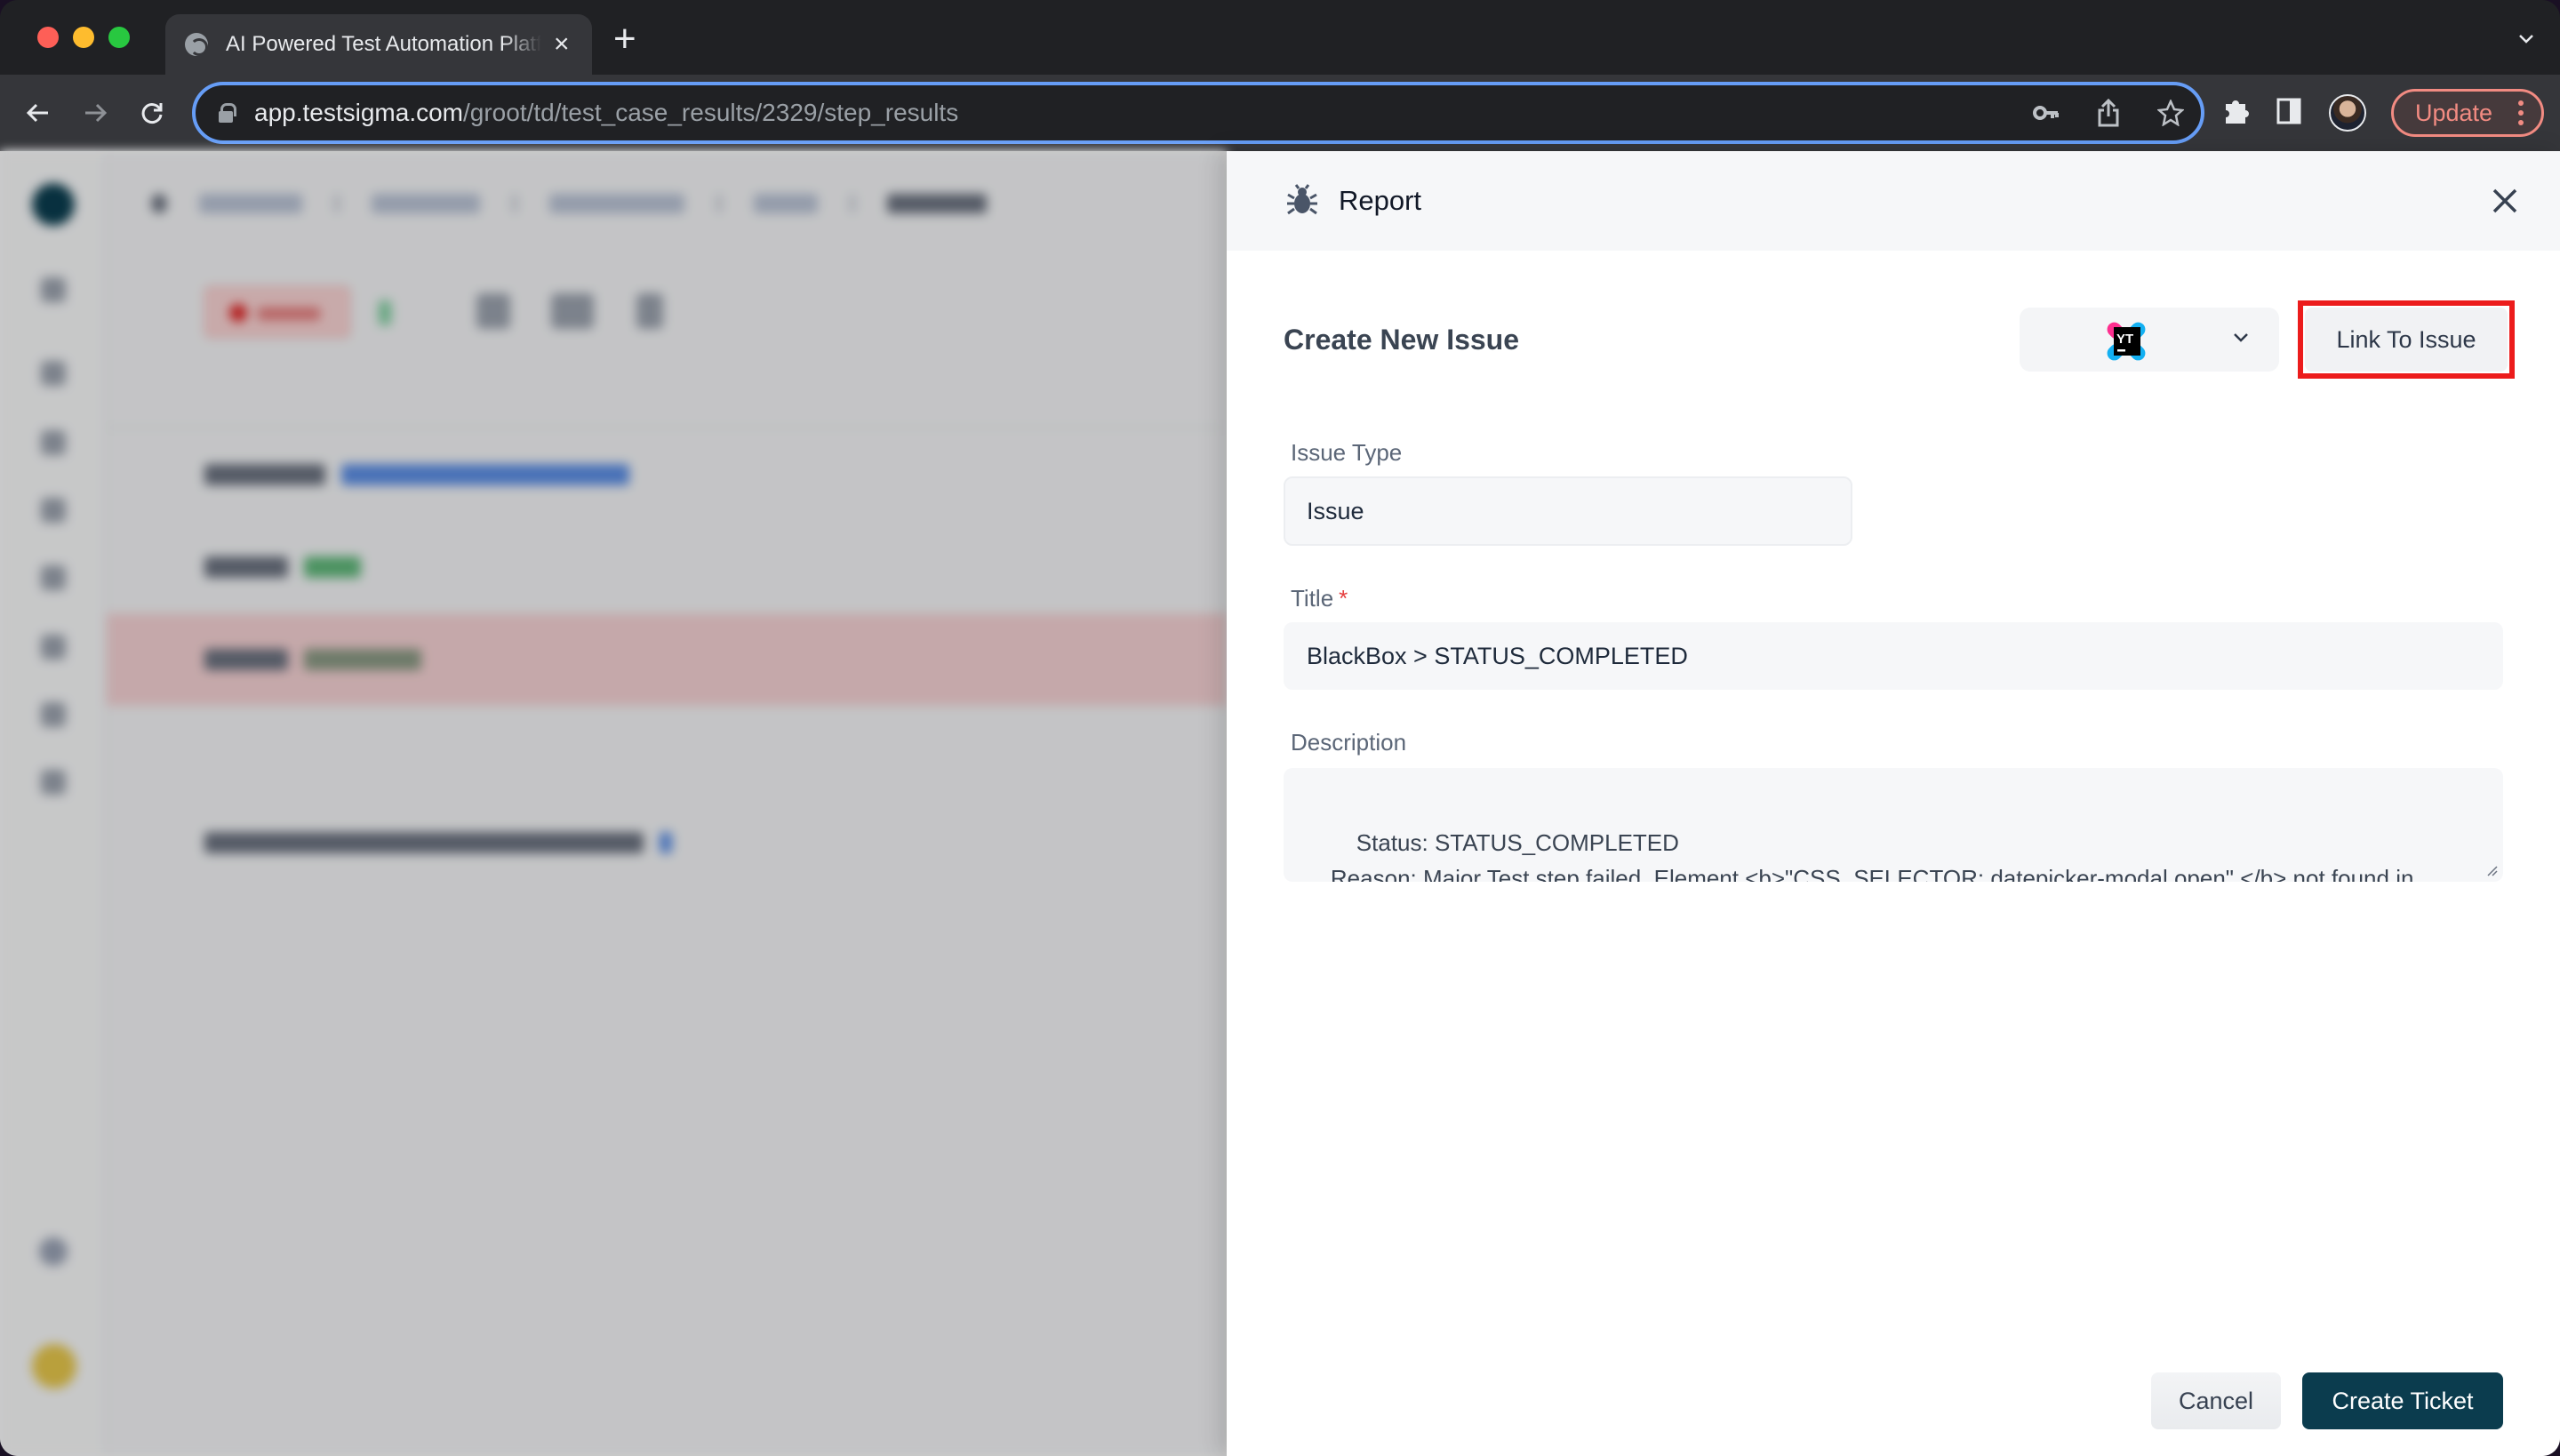  Describe the element at coordinates (624, 39) in the screenshot. I see `new-tab-button: +` at that location.